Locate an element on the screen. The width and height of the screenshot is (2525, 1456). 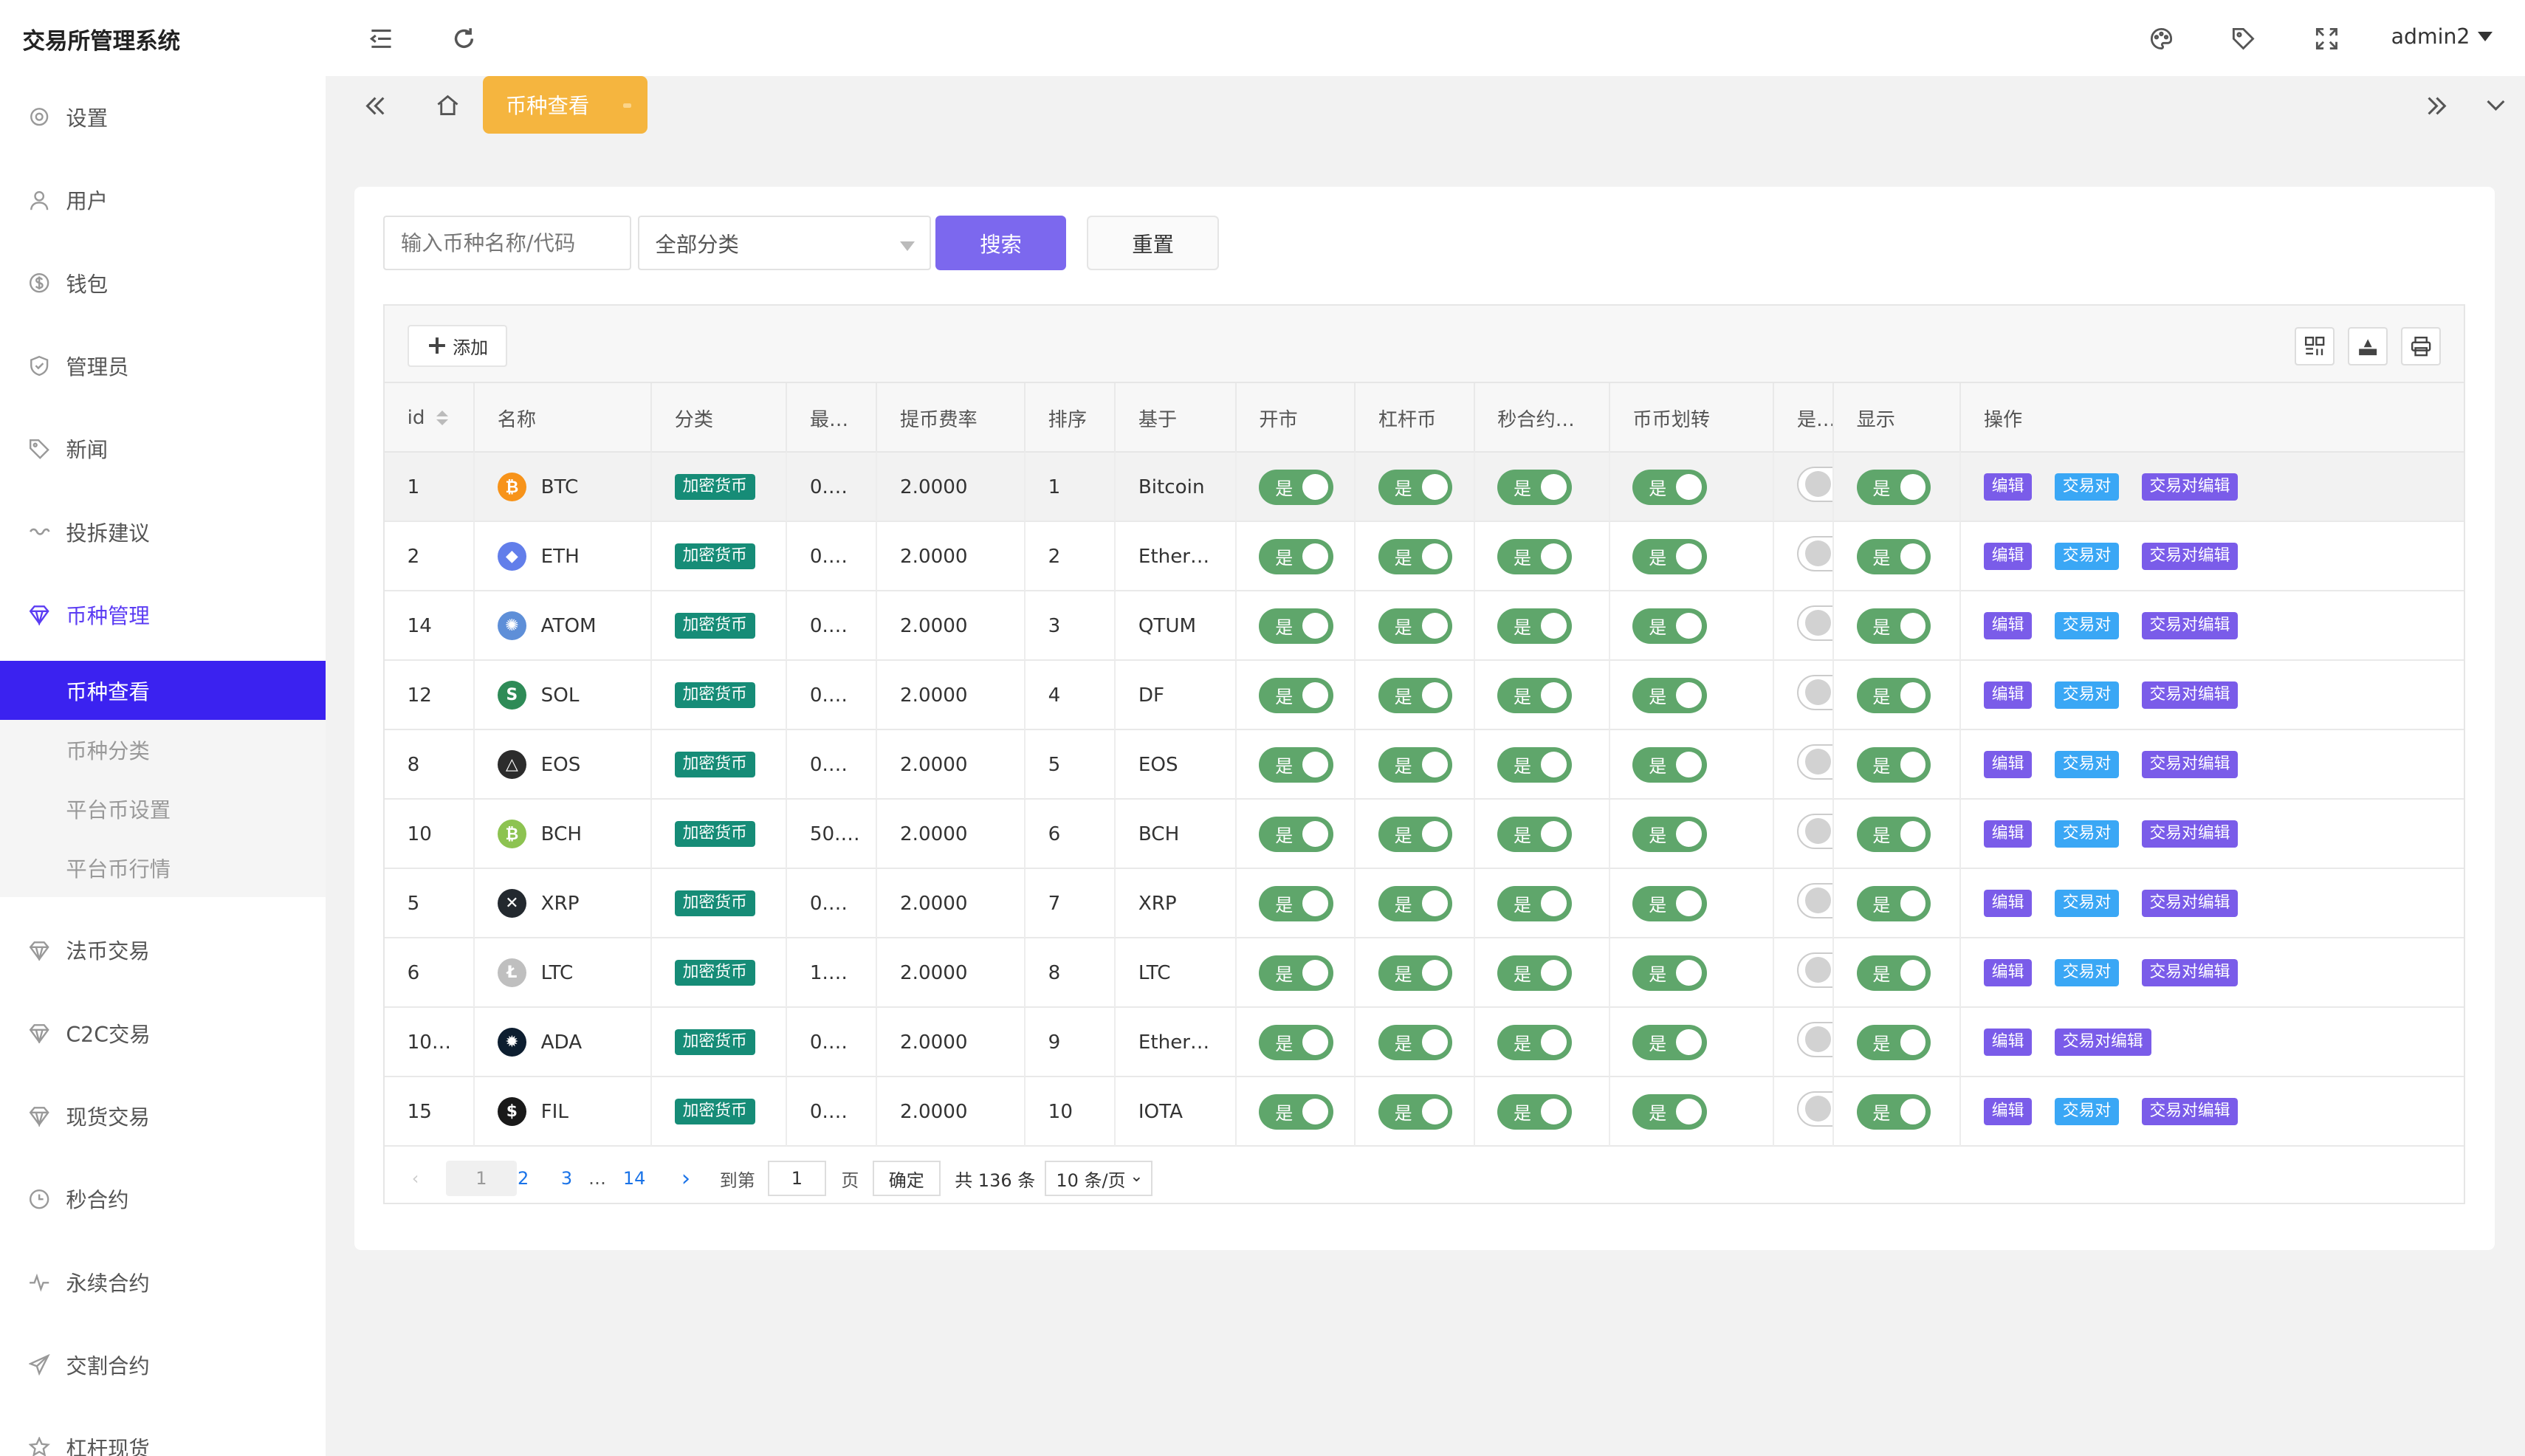
scroll-left-icon is located at coordinates (375, 107).